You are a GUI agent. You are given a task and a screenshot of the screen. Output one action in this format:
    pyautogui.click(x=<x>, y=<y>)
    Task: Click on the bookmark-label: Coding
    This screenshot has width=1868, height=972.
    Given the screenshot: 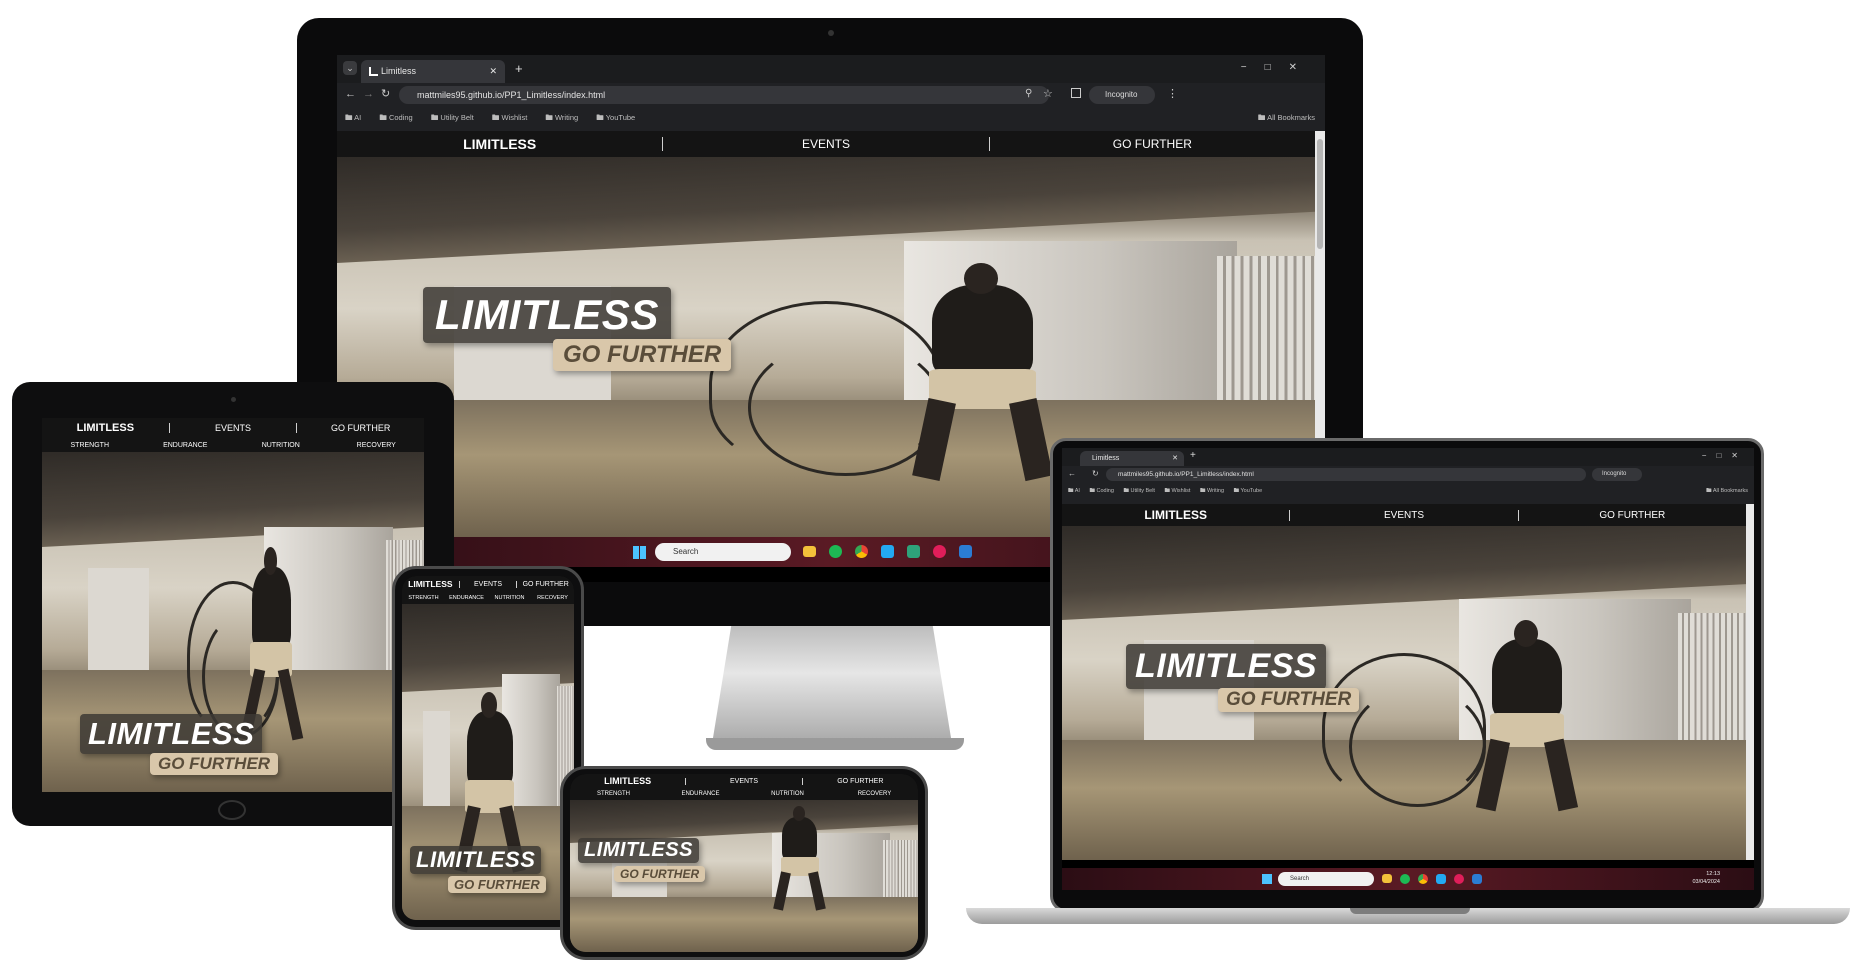 What is the action you would take?
    pyautogui.click(x=400, y=117)
    